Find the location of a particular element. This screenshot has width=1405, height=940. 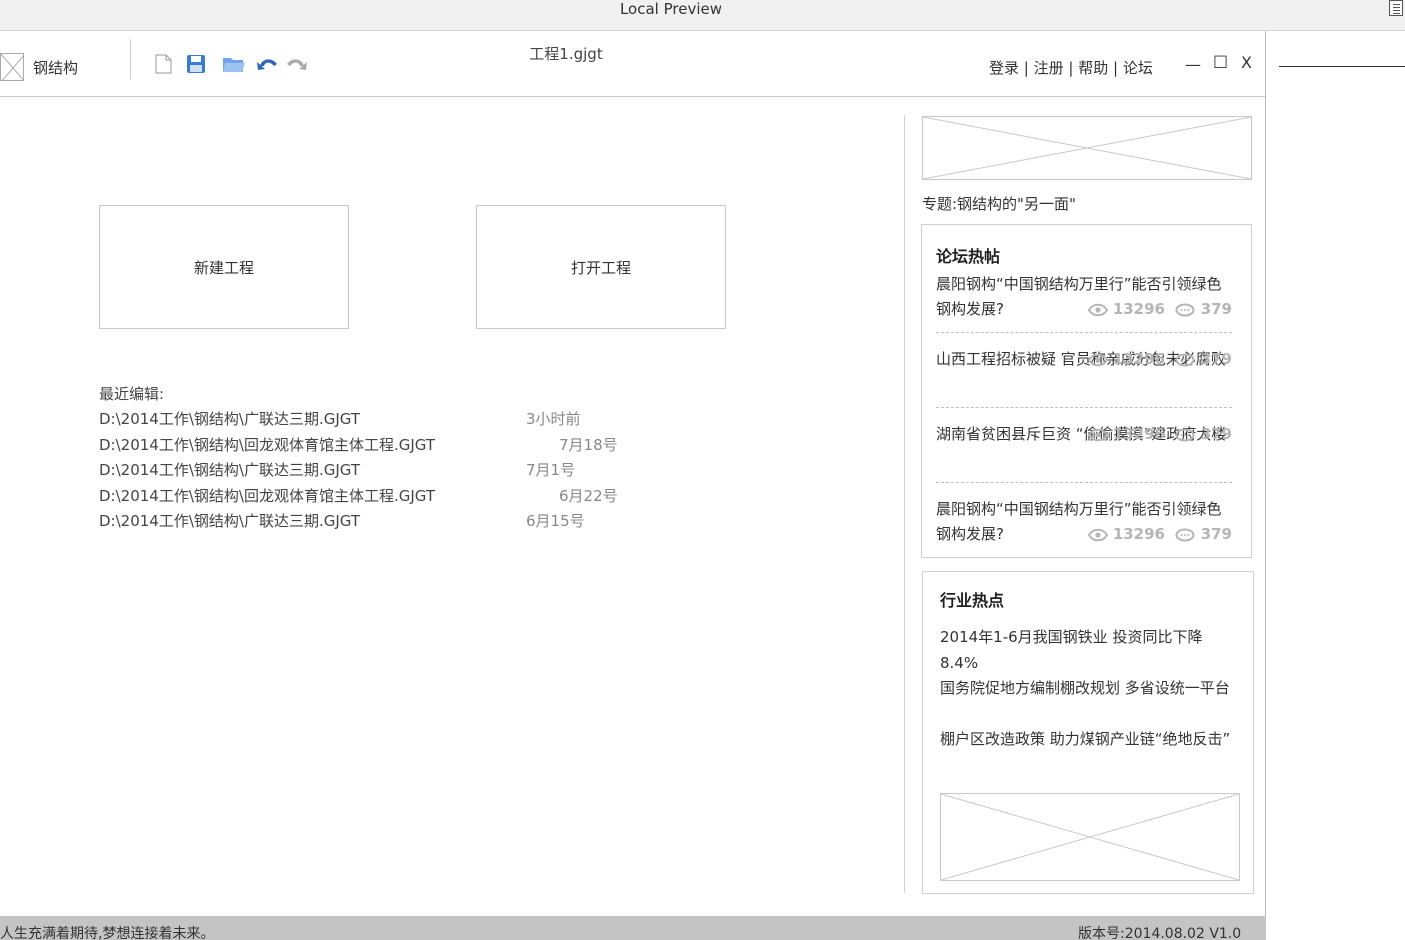

register-link: 注册 is located at coordinates (1049, 68).